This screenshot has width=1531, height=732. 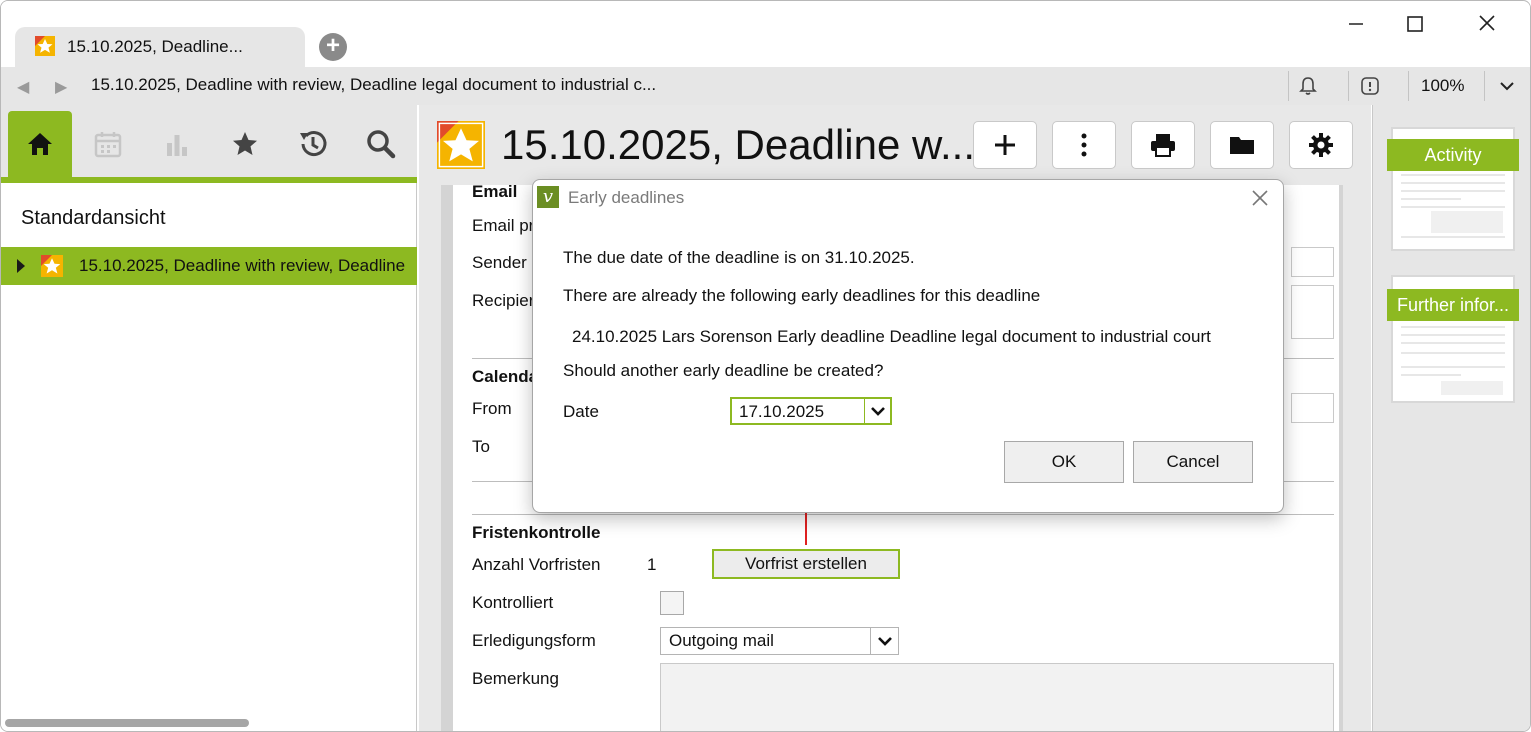 What do you see at coordinates (503, 300) in the screenshot?
I see `recipient-label: Recipier` at bounding box center [503, 300].